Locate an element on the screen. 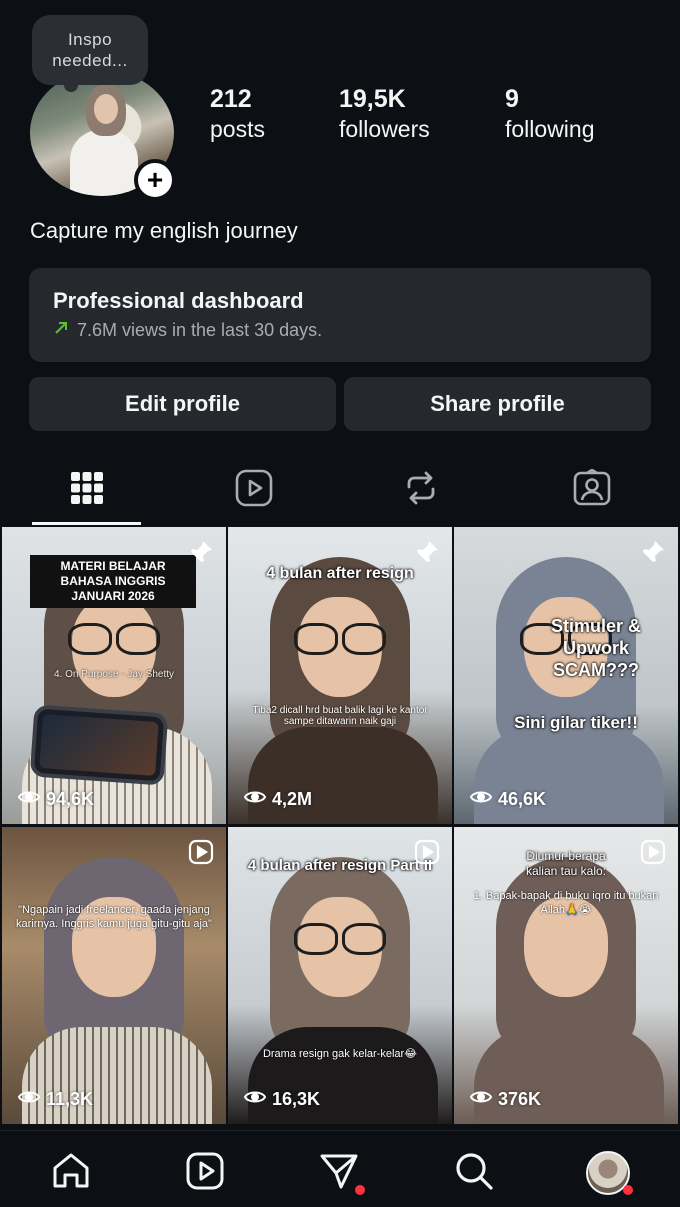  tab-reposts is located at coordinates (421, 490).